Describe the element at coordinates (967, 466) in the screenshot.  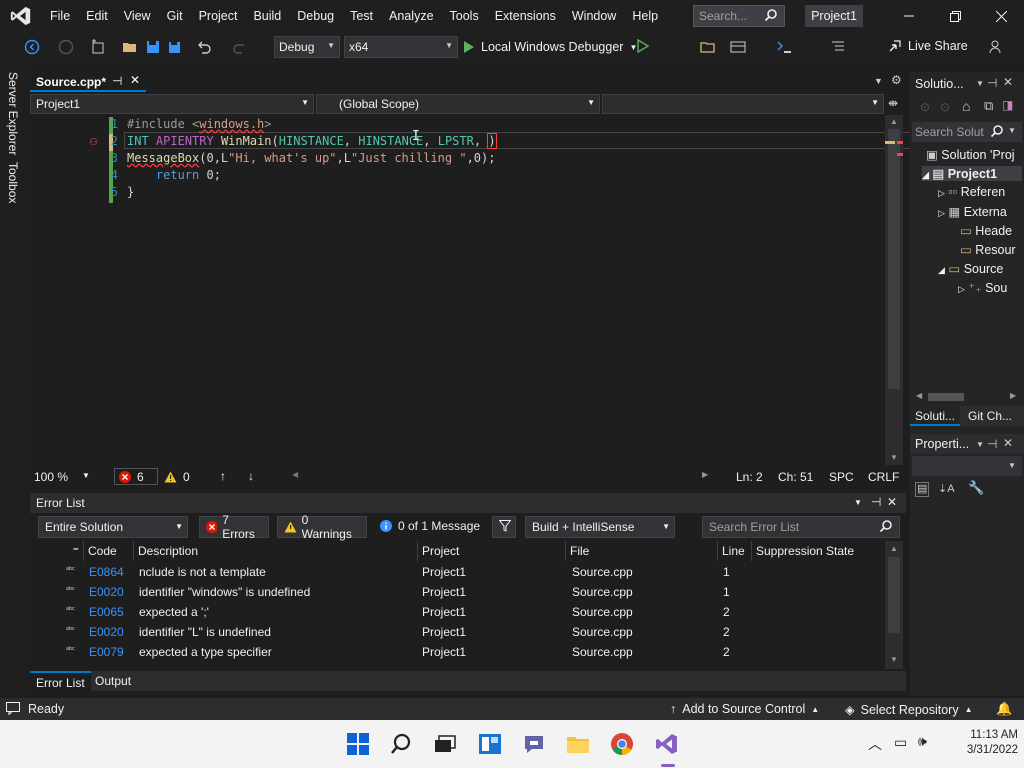
I see `properties-object-select: ▼` at that location.